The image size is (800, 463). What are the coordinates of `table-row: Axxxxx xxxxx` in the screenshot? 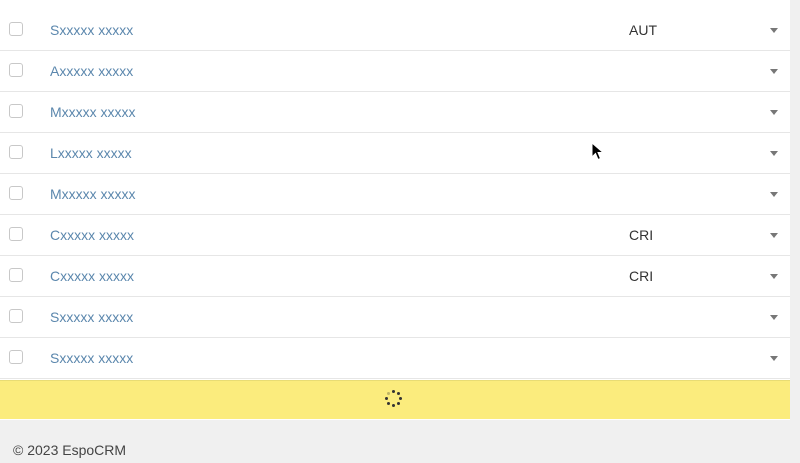 It's located at (395, 71).